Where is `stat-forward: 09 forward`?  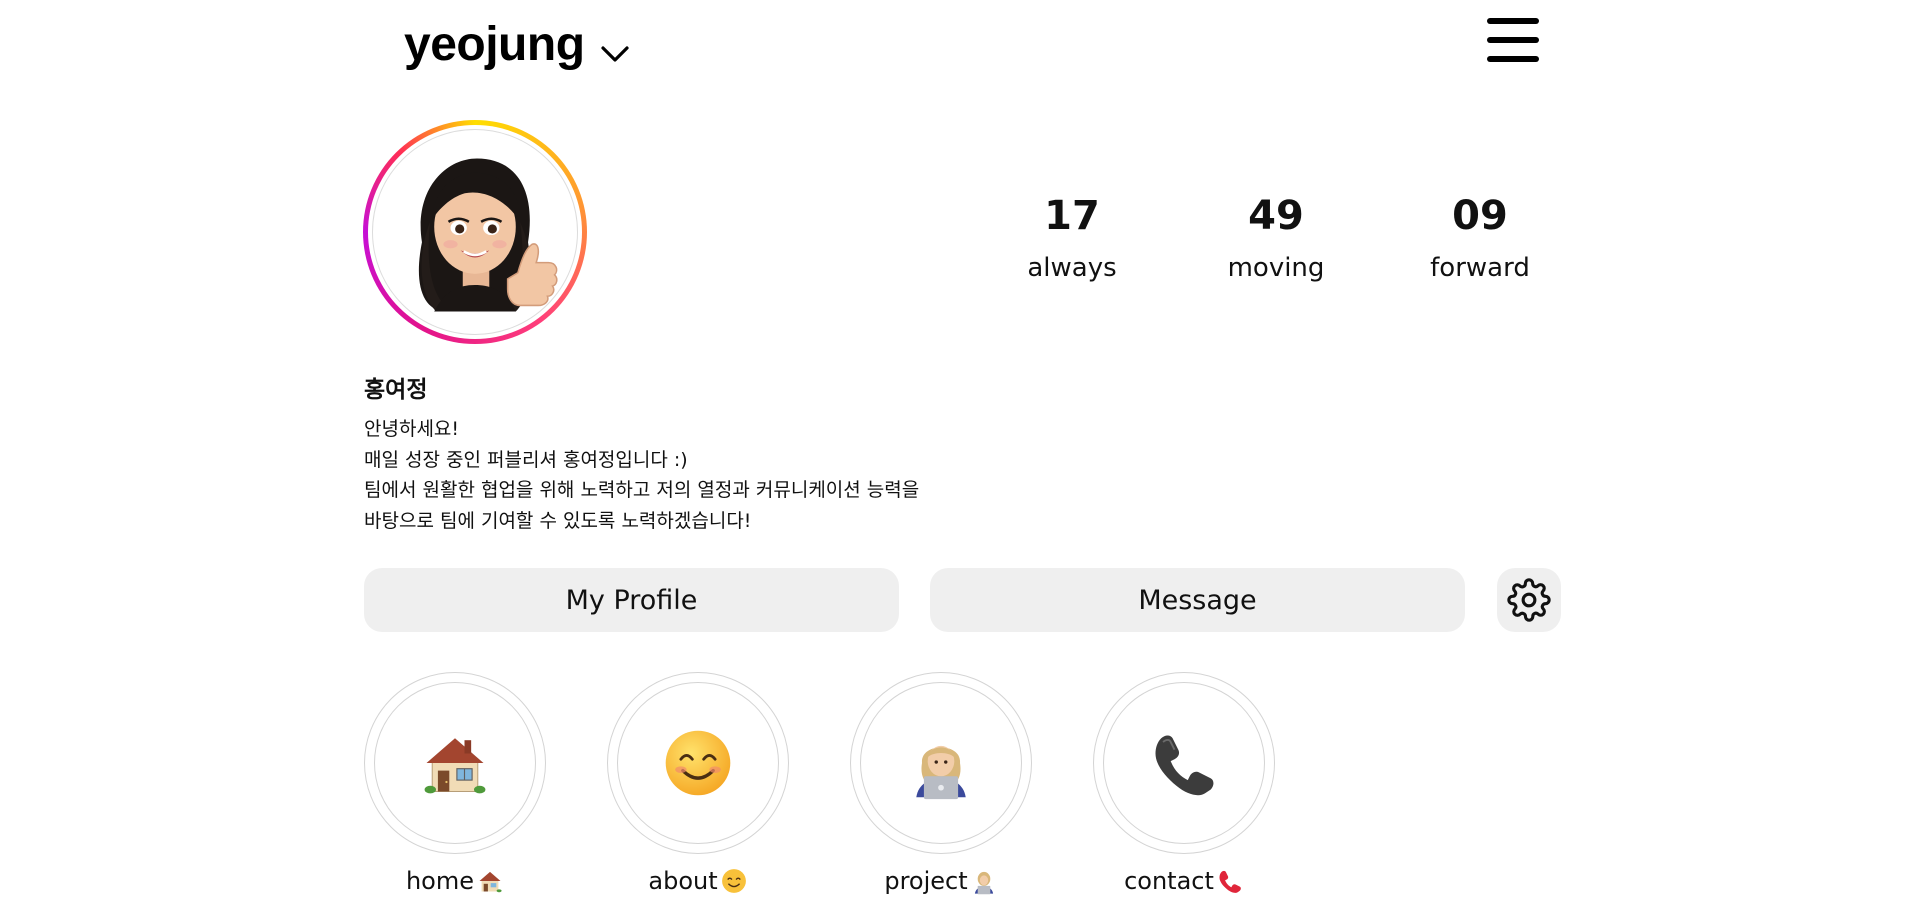
stat-forward: 09 forward is located at coordinates (1480, 238).